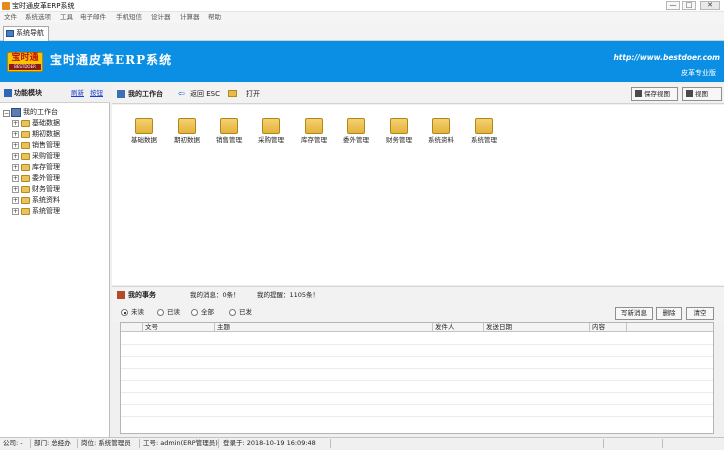 The image size is (724, 450). I want to click on module-outsourcing: 委外管理, so click(356, 131).